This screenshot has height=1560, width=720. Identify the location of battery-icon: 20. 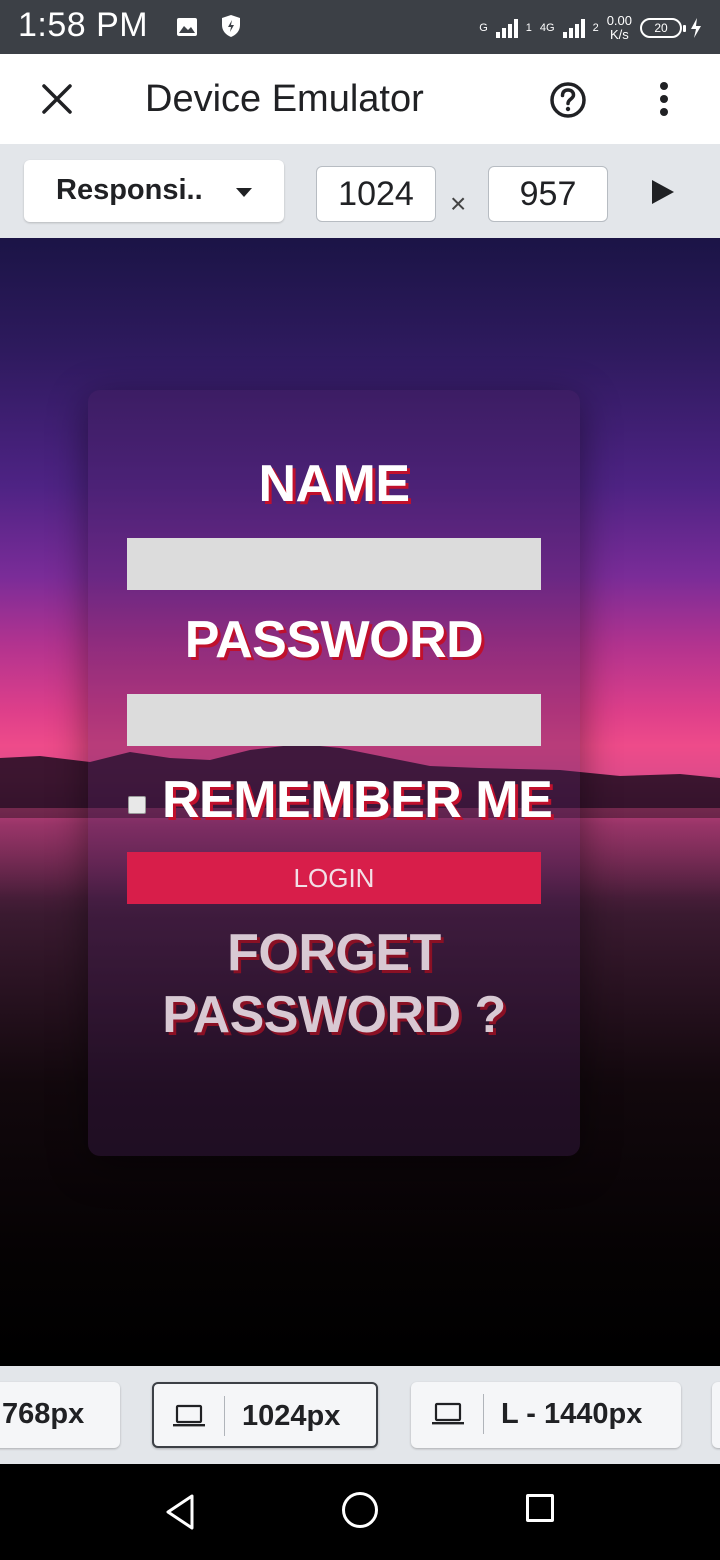
(663, 28).